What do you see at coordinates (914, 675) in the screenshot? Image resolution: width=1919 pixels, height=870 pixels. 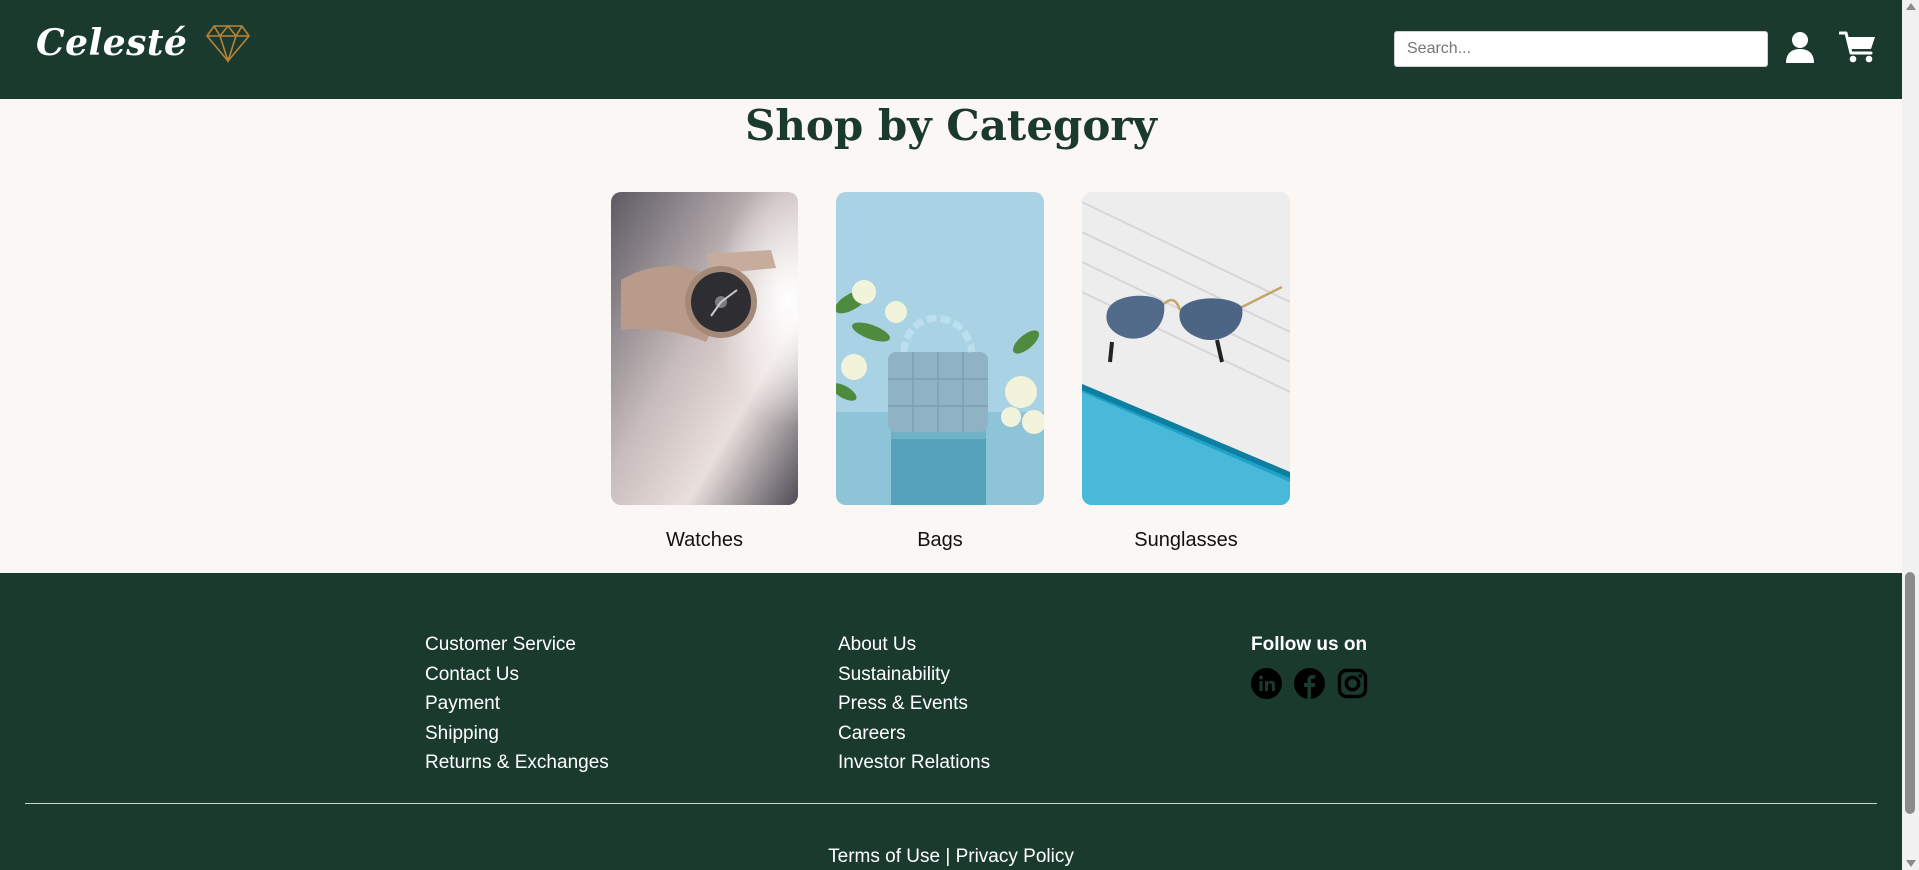 I see `footer-link-sustainability: Sustainability` at bounding box center [914, 675].